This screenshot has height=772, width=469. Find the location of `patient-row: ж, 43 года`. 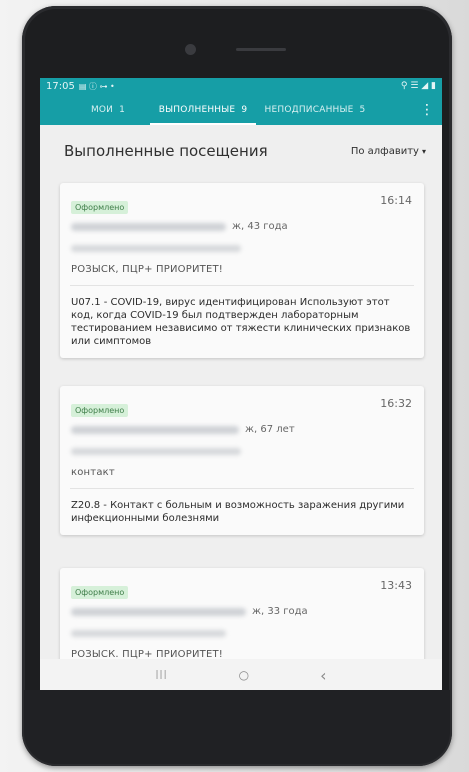

patient-row: ж, 43 года is located at coordinates (242, 226).